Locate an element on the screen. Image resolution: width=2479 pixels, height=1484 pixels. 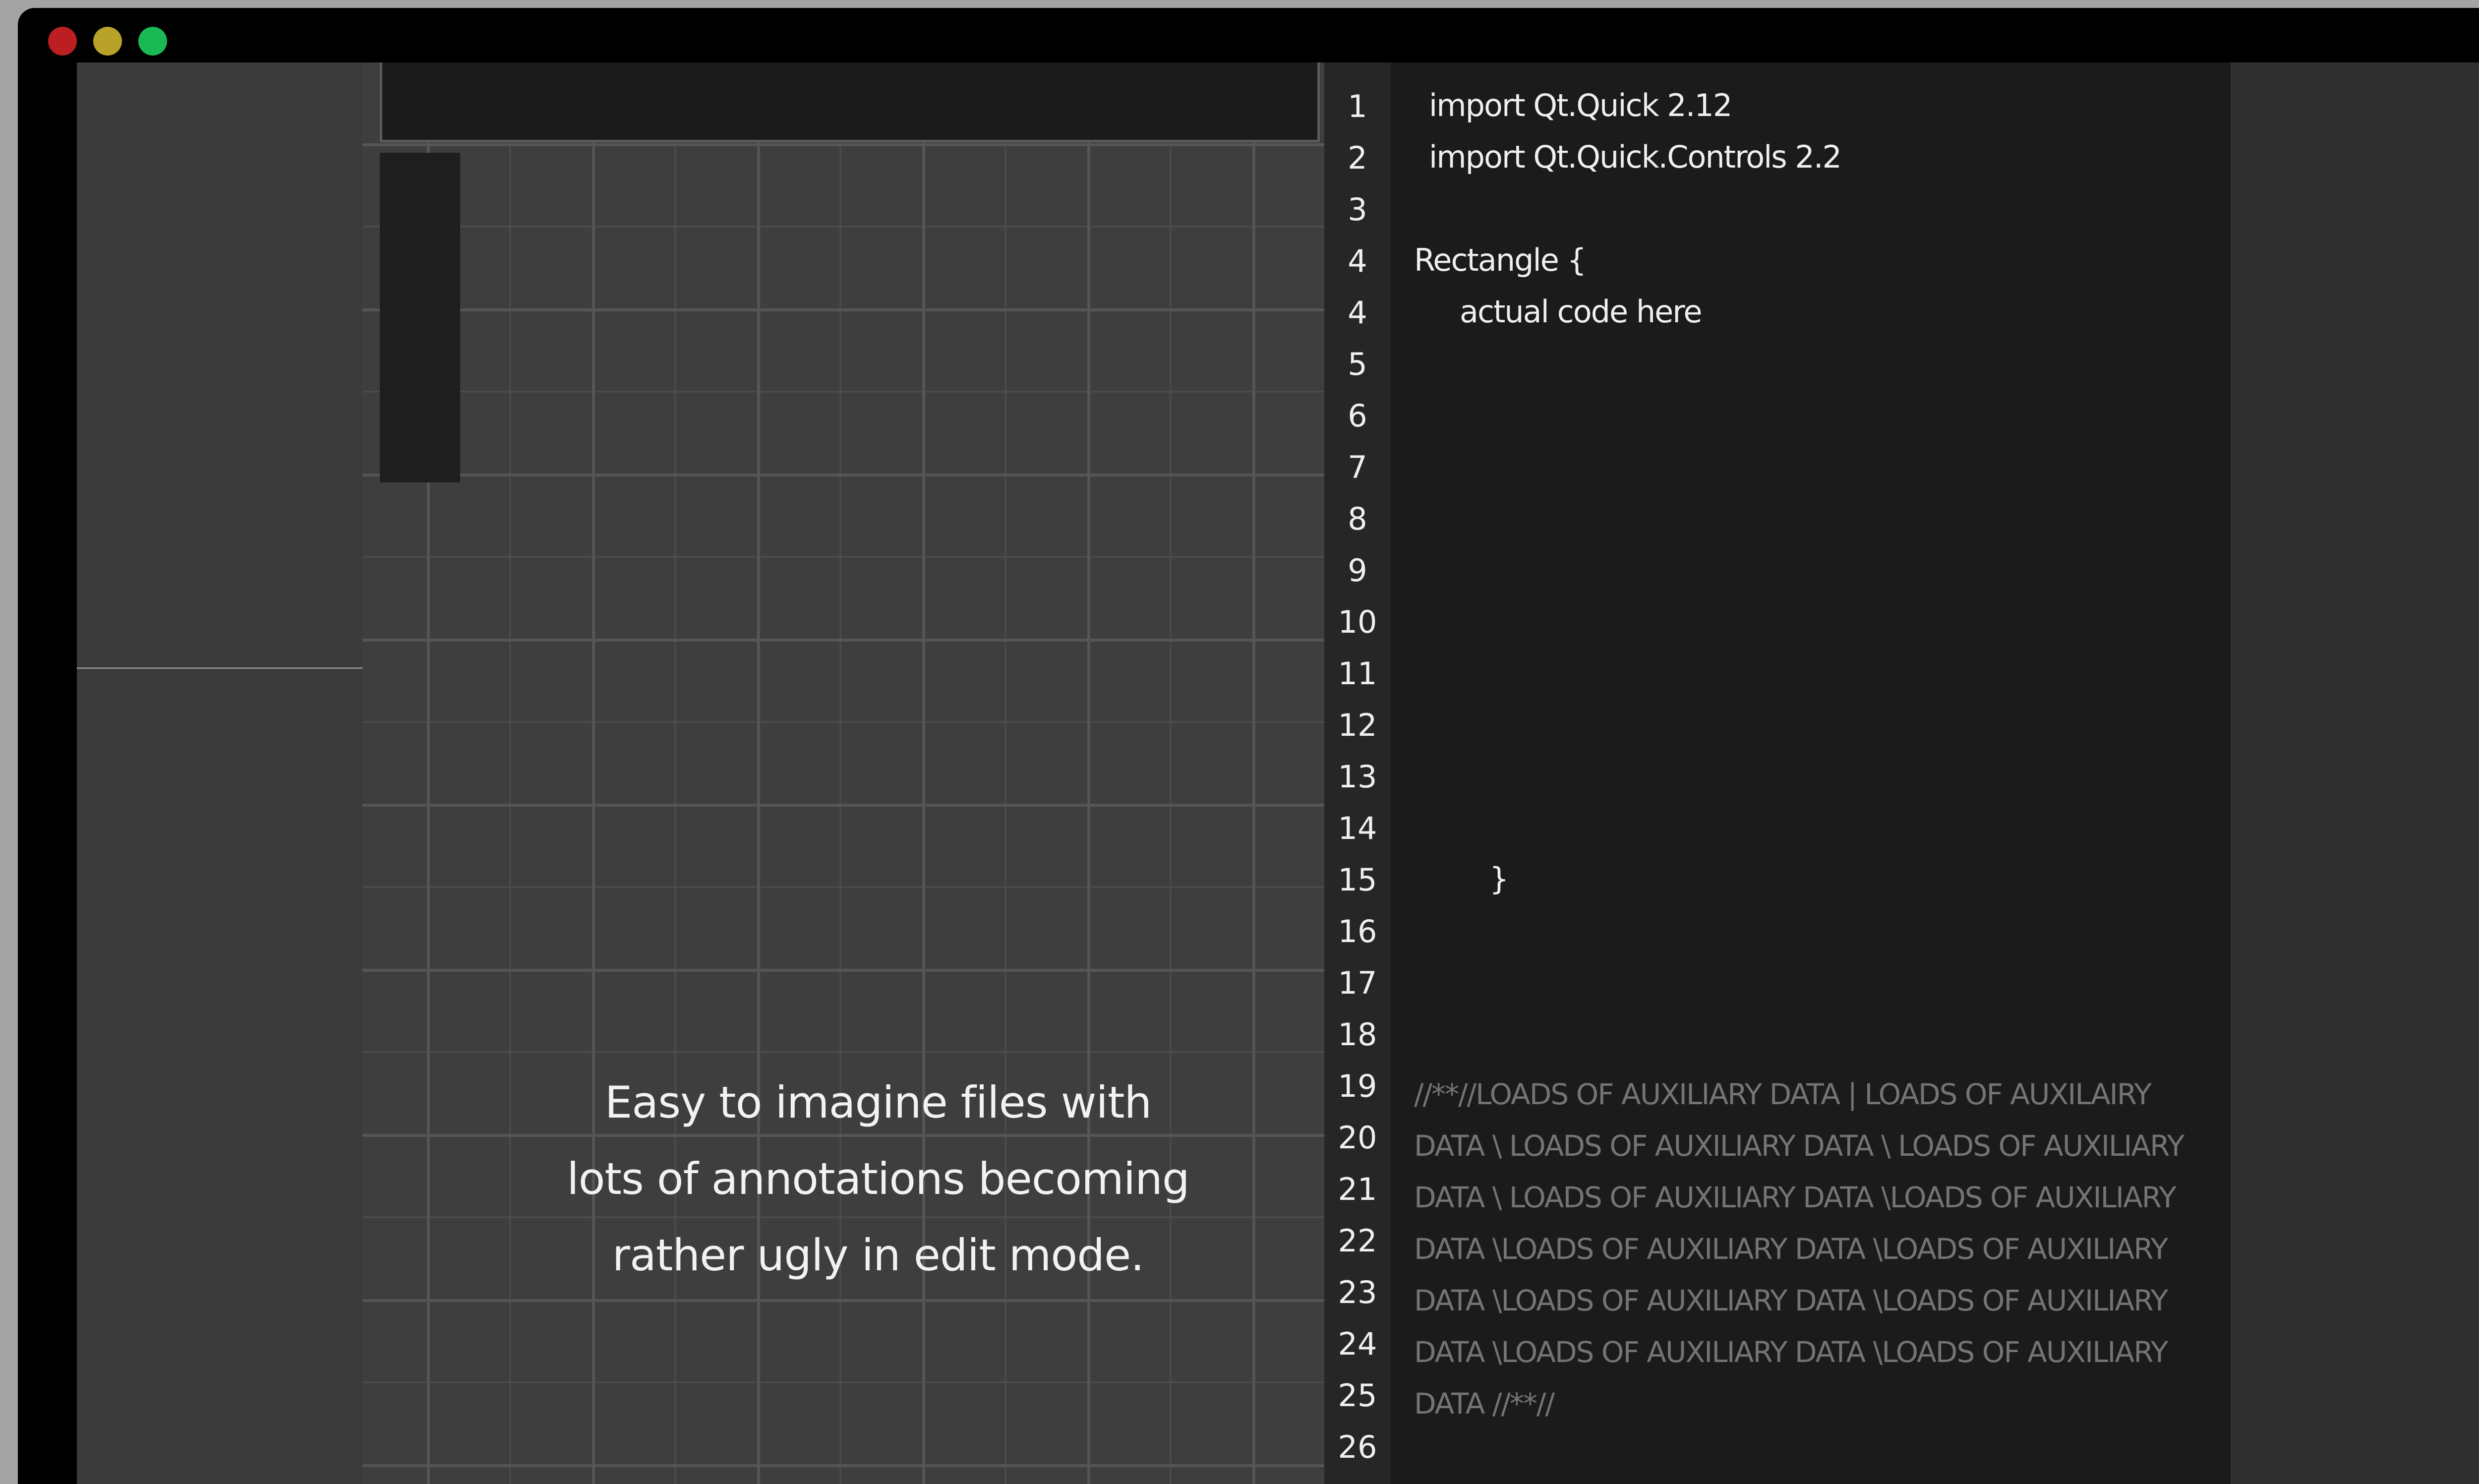
line-number: 16 is located at coordinates (1357, 932).